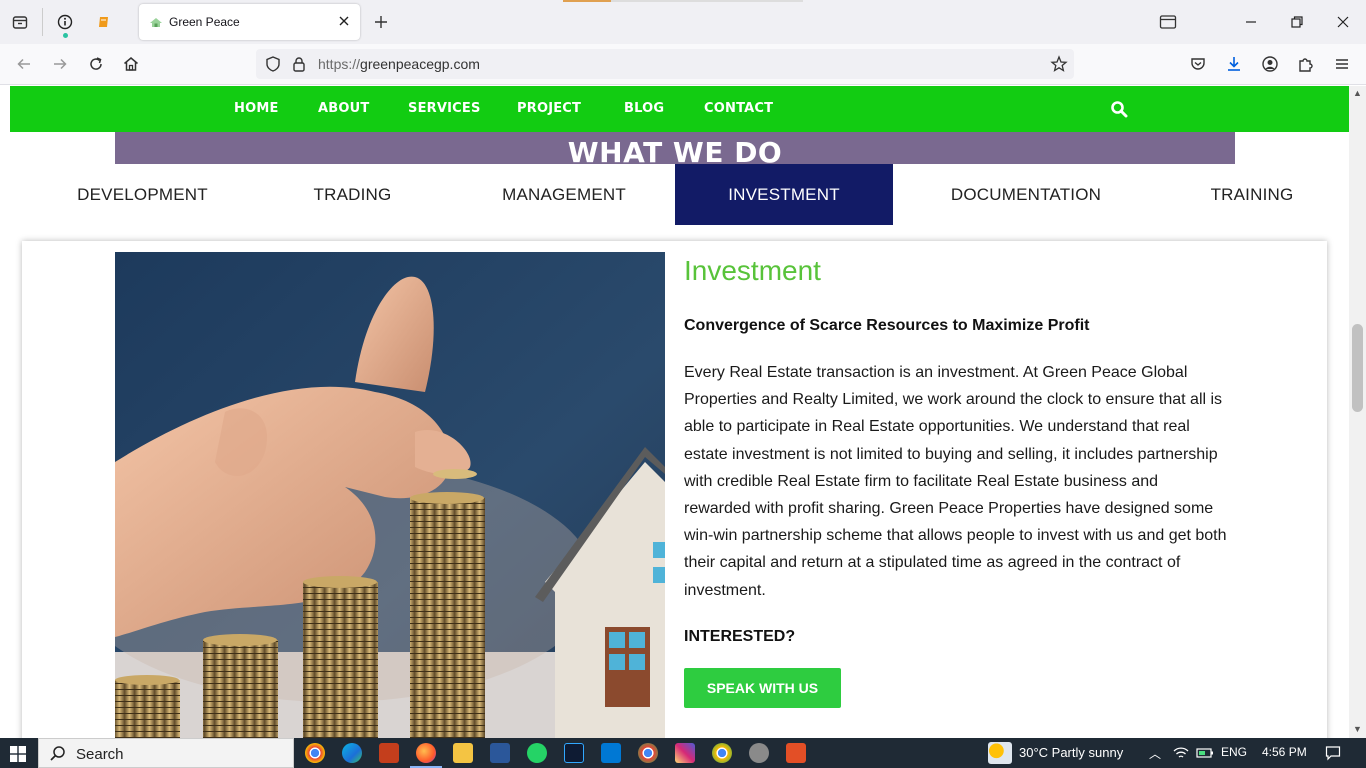  I want to click on file-explorer-app-icon, so click(463, 753).